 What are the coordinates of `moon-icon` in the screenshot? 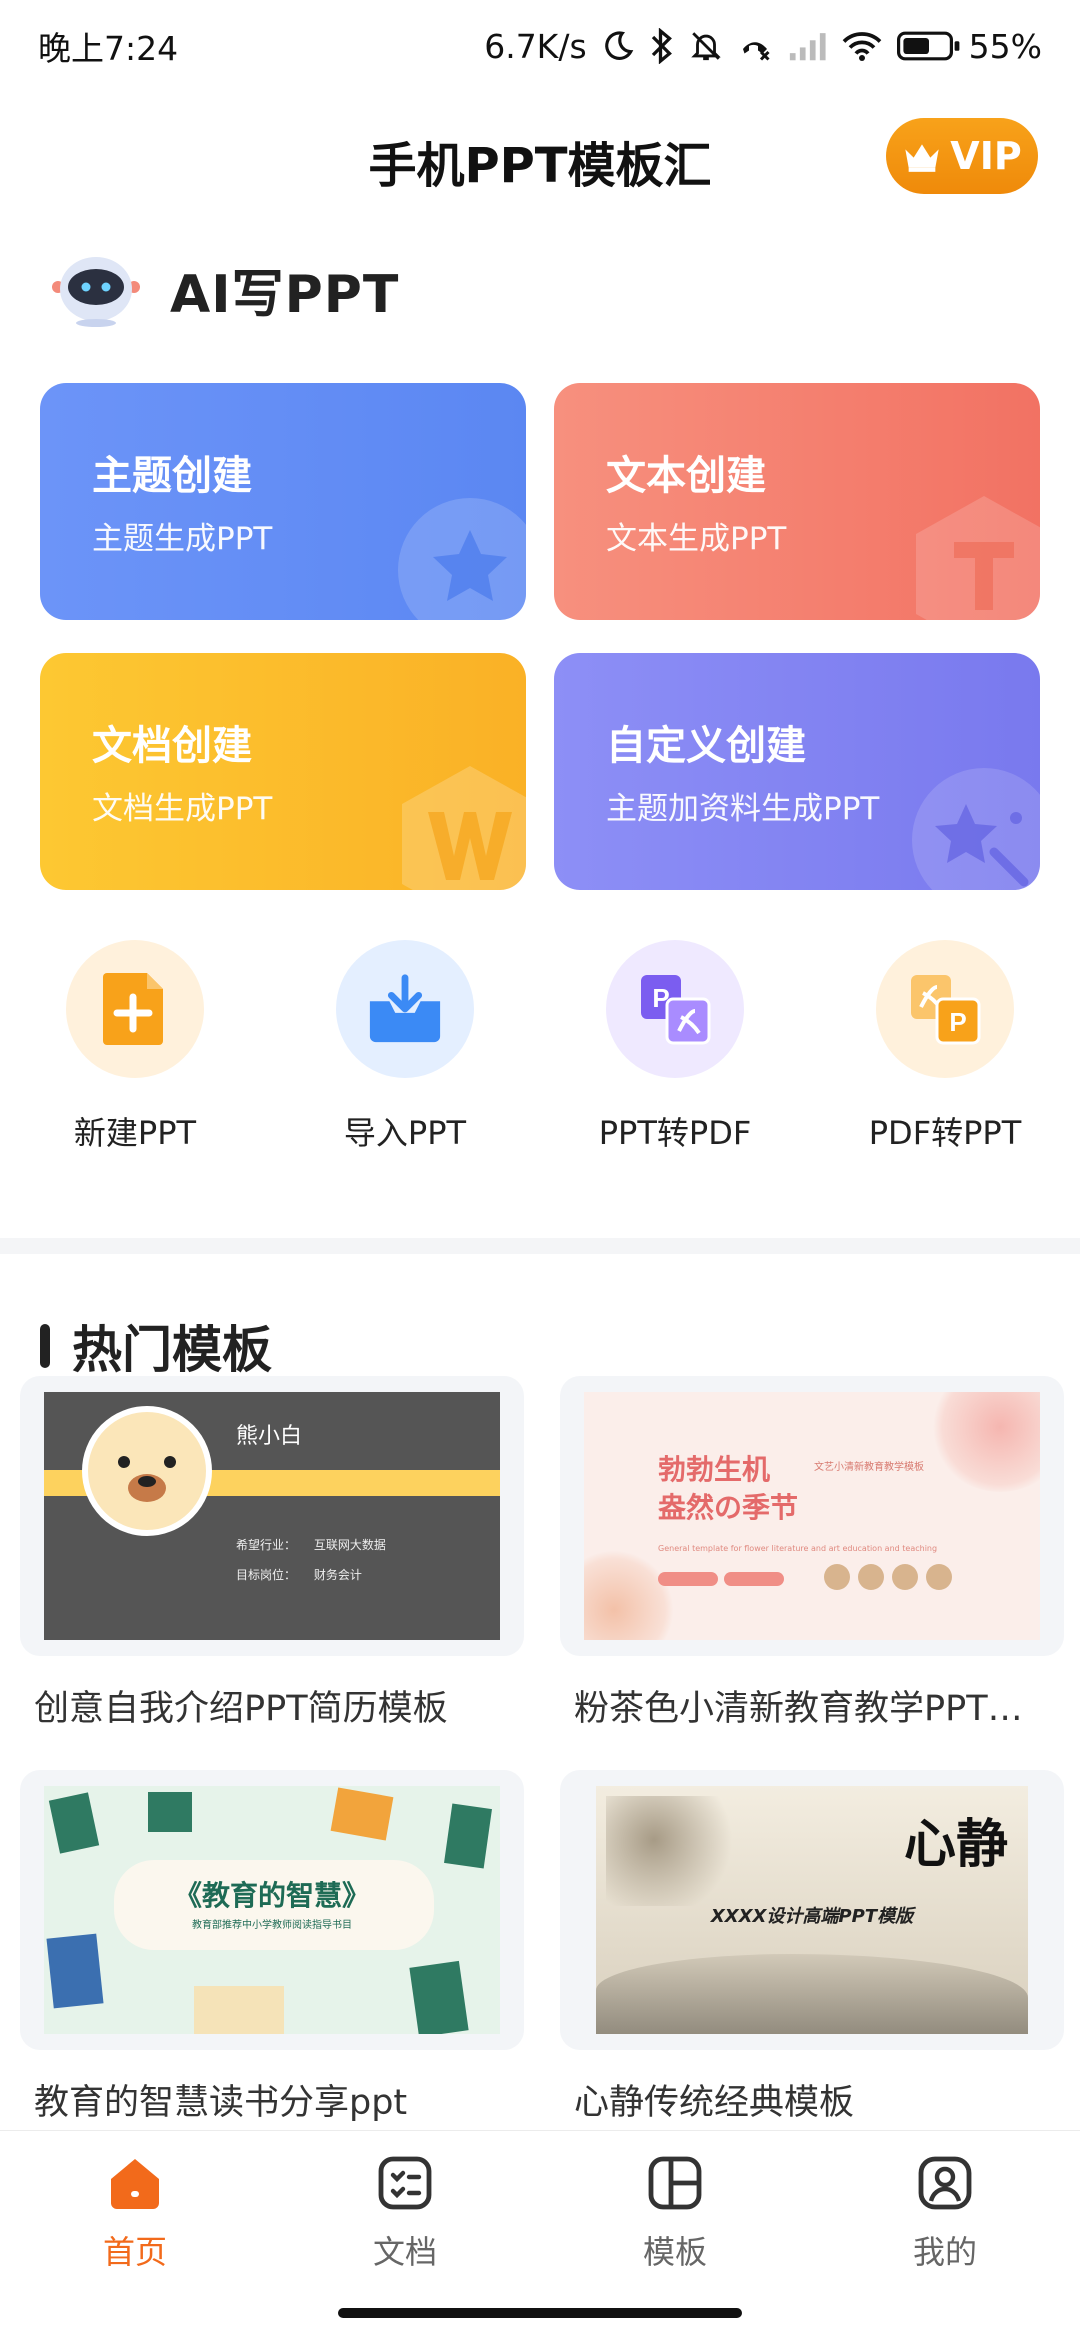 It's located at (618, 45).